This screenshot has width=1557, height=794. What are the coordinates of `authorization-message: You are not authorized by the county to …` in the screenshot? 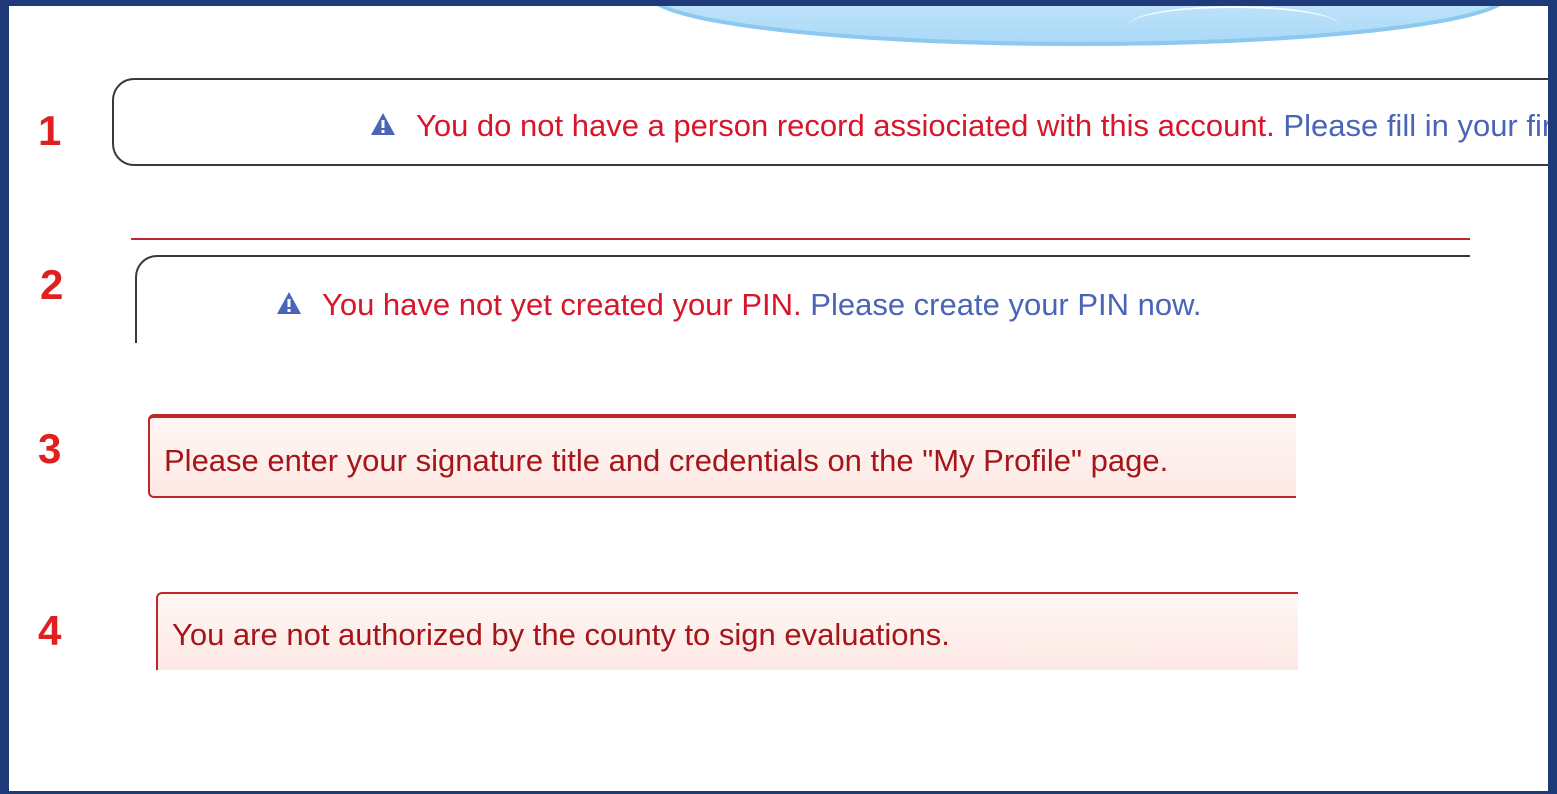 It's located at (561, 634).